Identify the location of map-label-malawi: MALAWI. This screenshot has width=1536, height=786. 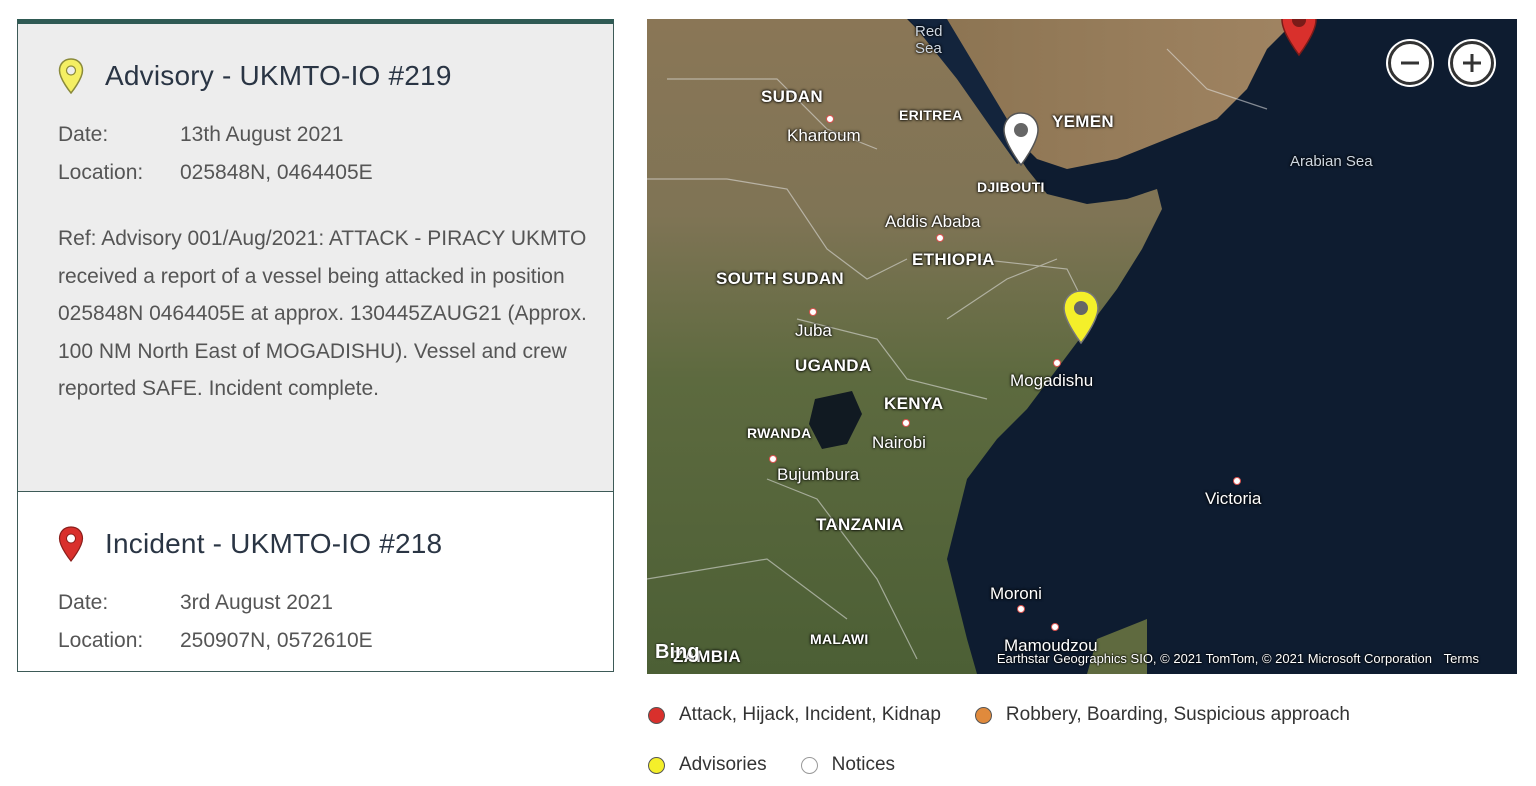
(839, 639).